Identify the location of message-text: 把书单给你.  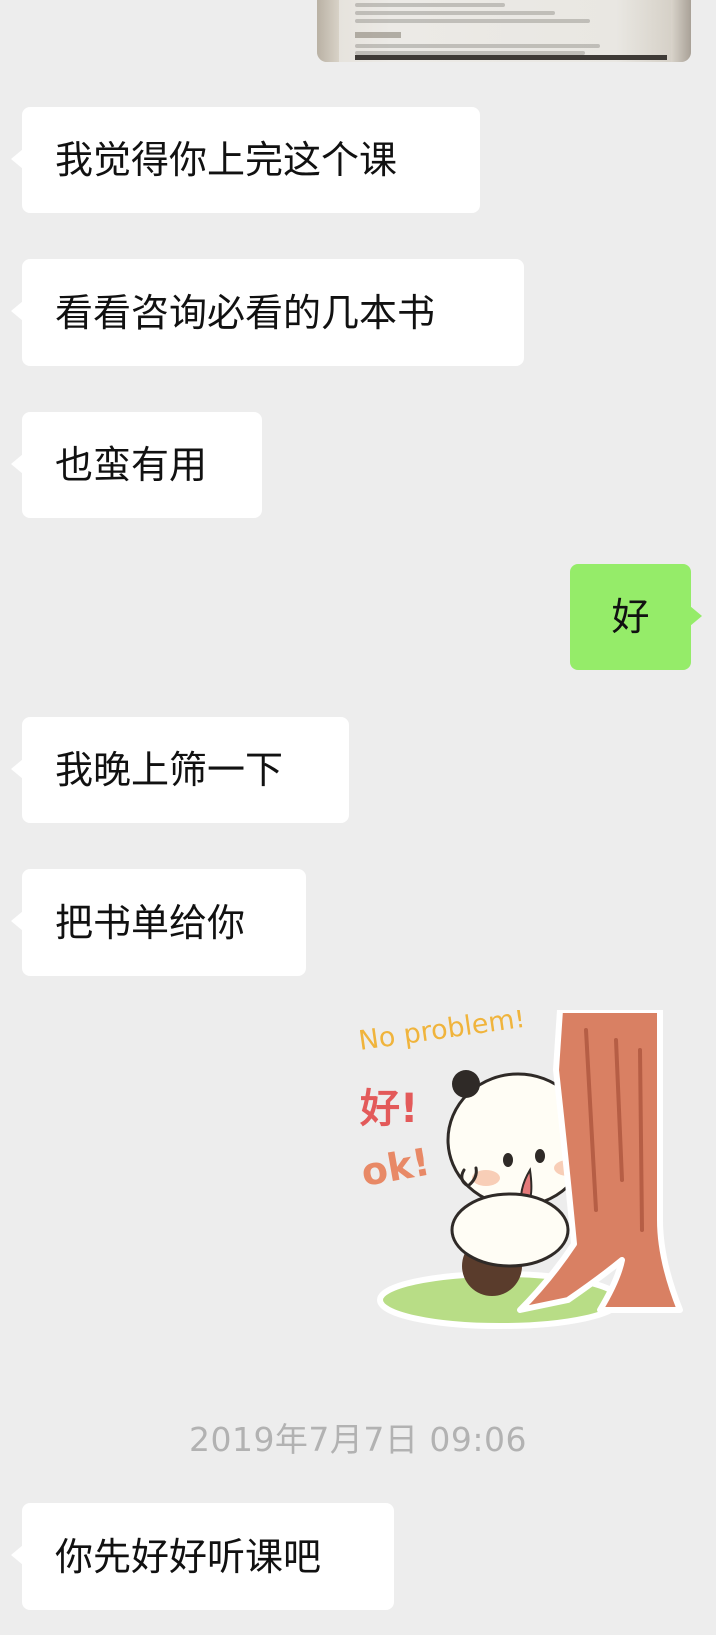
(150, 922).